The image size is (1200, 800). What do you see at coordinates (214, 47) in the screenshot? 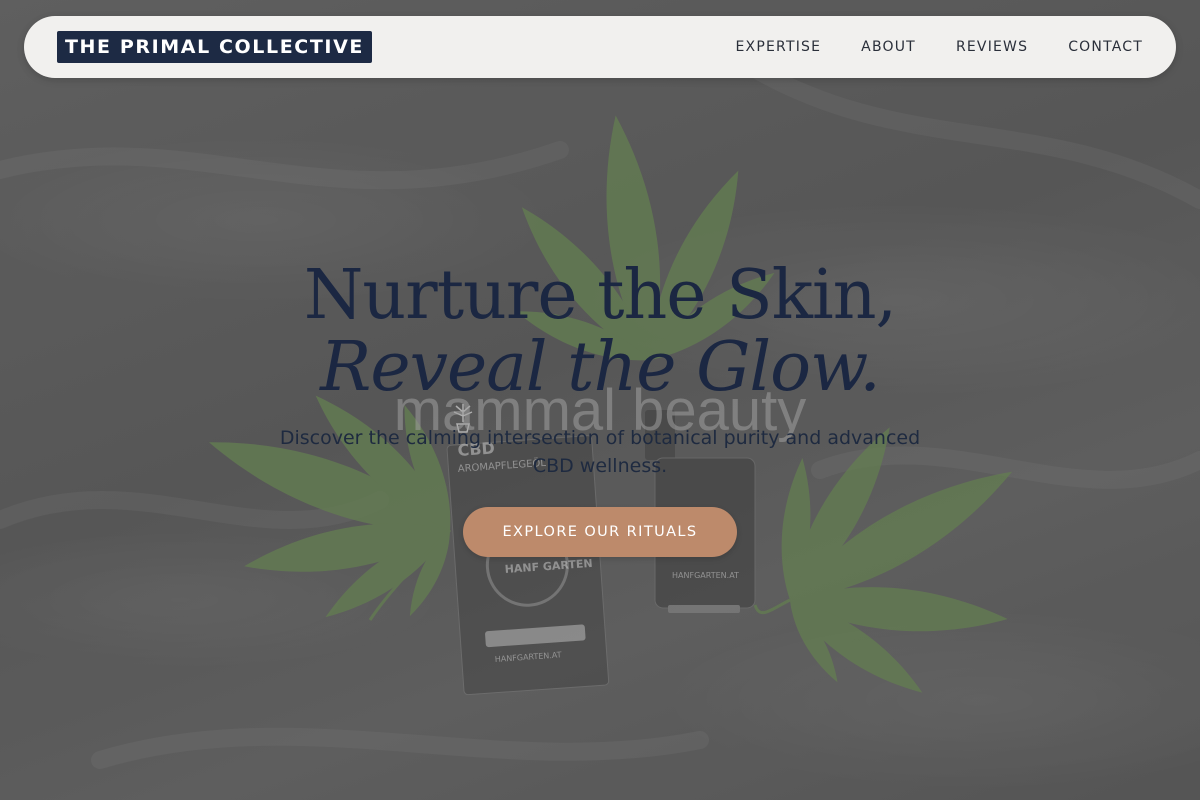
I see `site-logo: THE PRIMAL COLLECTIVE` at bounding box center [214, 47].